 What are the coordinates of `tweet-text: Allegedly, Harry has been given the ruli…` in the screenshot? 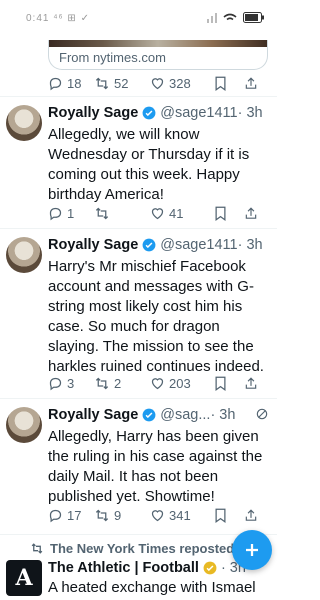 It's located at (155, 466).